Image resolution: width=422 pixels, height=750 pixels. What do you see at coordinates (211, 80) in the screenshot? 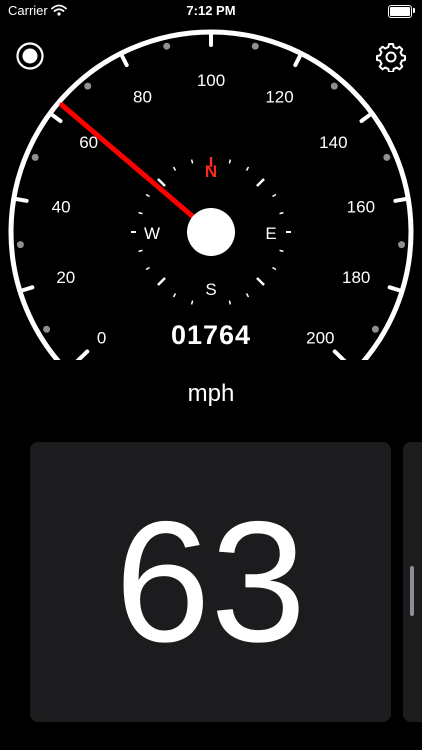
I see `gauge-tick-label: 100` at bounding box center [211, 80].